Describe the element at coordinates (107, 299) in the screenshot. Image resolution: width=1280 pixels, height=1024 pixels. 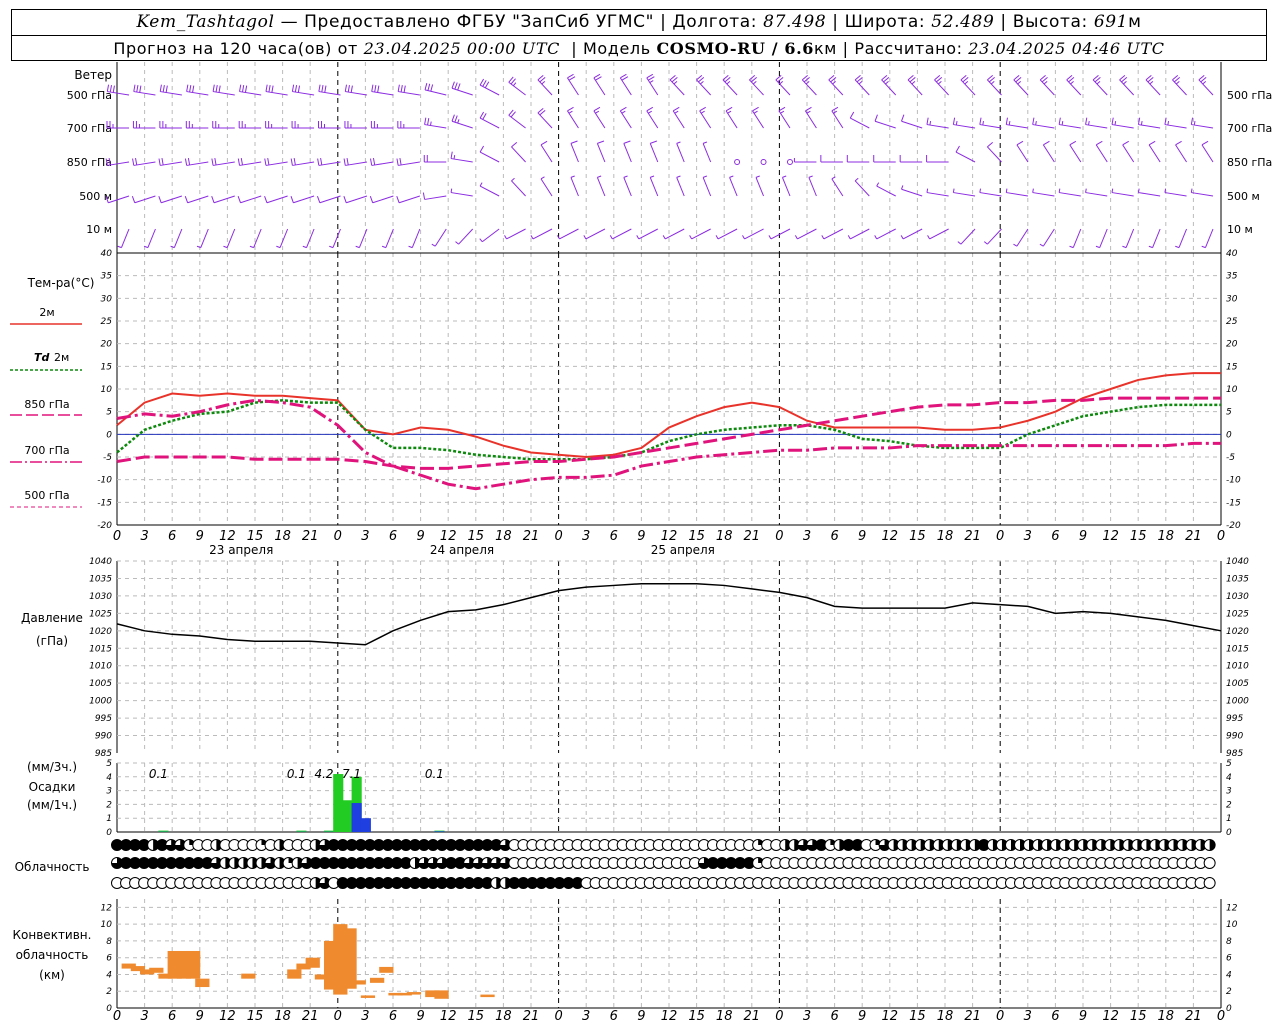
I see `temp-tick-left: 30` at that location.